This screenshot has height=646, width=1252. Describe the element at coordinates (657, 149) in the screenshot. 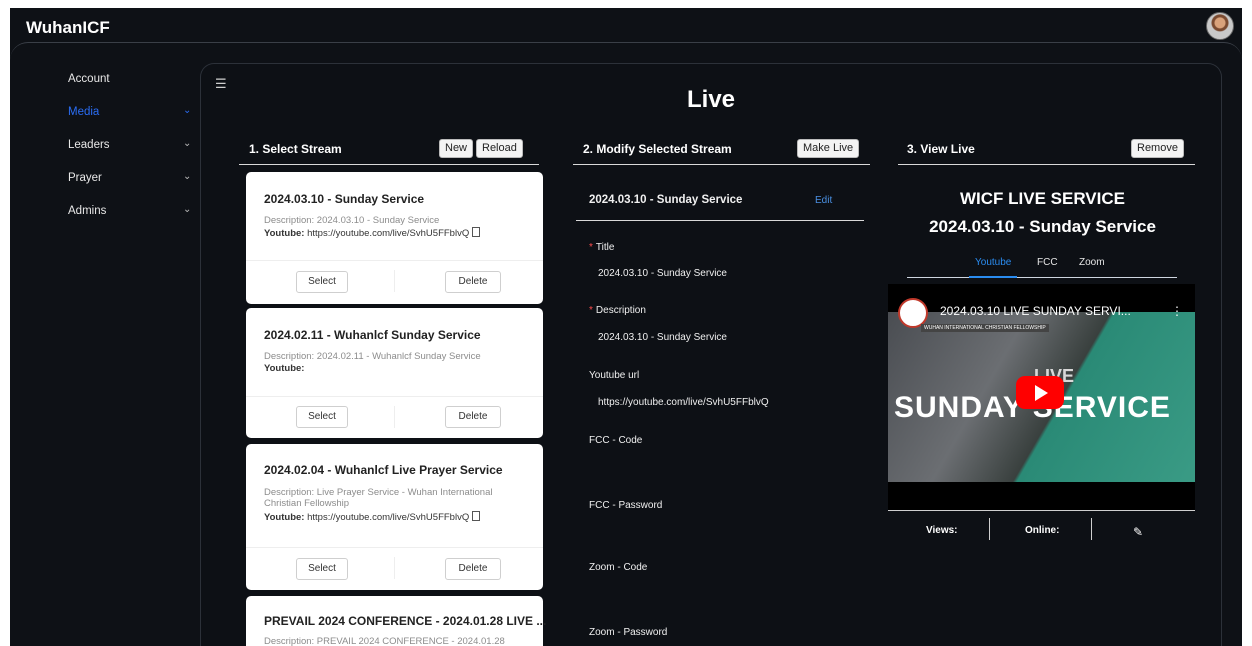

I see `modify-stream-heading: 2. Modify Selected Stream` at that location.